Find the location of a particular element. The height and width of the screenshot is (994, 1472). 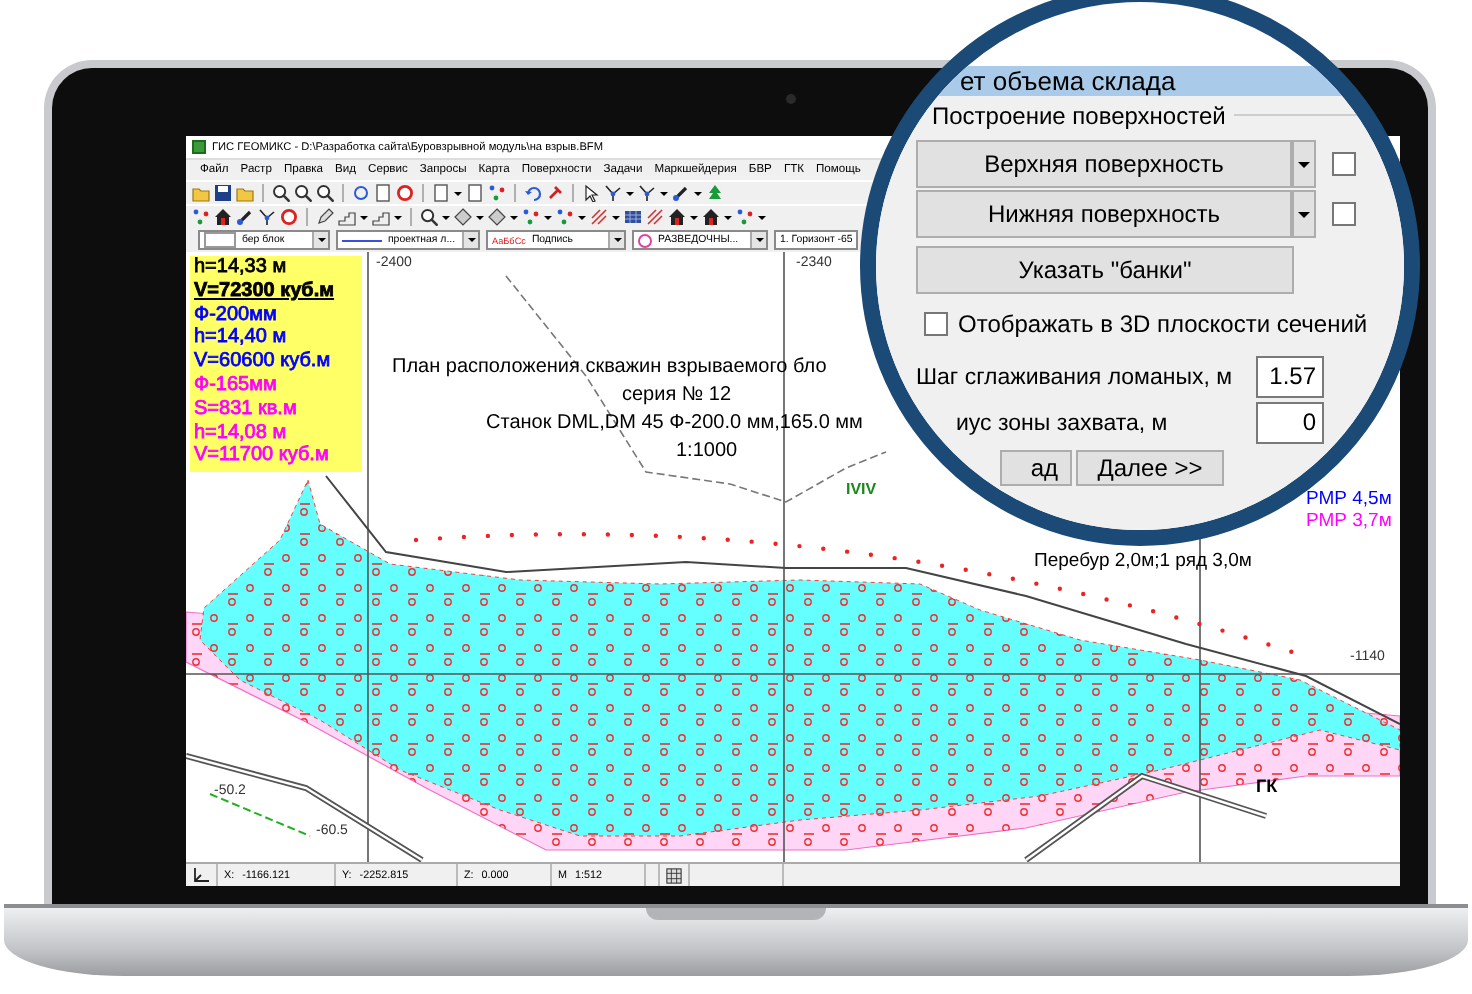

axes-icon is located at coordinates (201, 875).